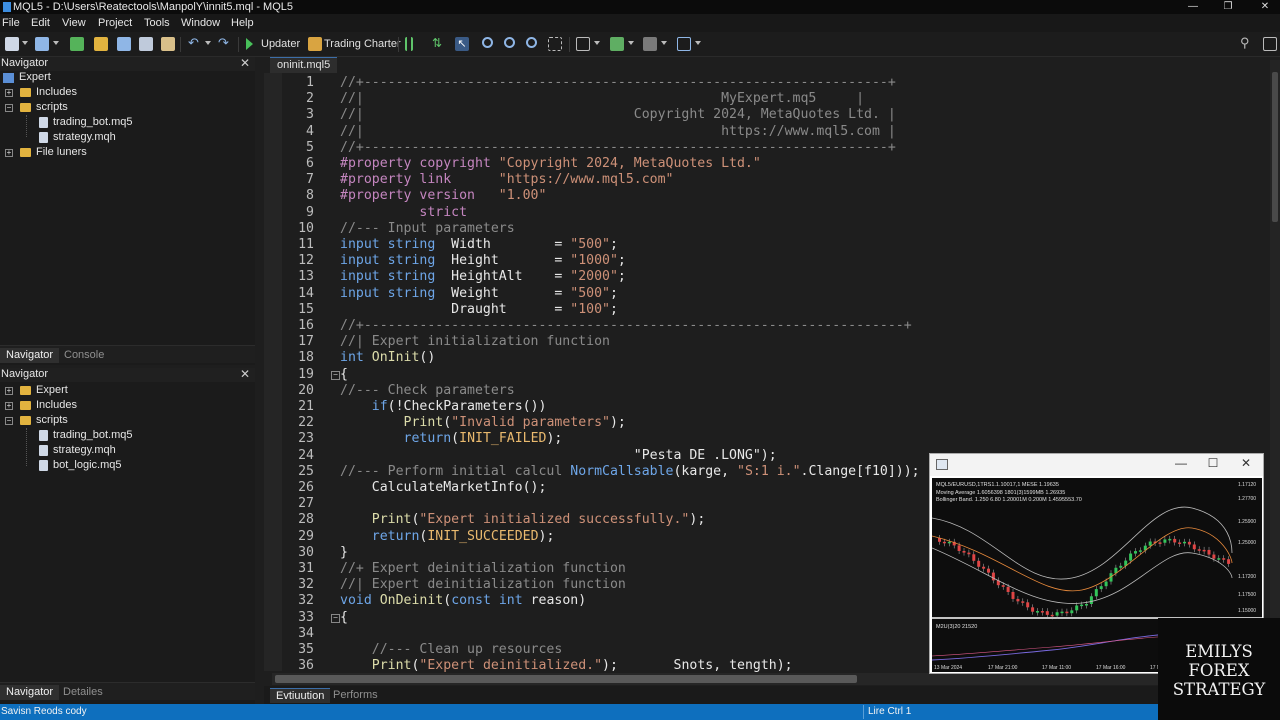 This screenshot has width=1280, height=720. What do you see at coordinates (355, 695) in the screenshot?
I see `tab-performs: Performs` at bounding box center [355, 695].